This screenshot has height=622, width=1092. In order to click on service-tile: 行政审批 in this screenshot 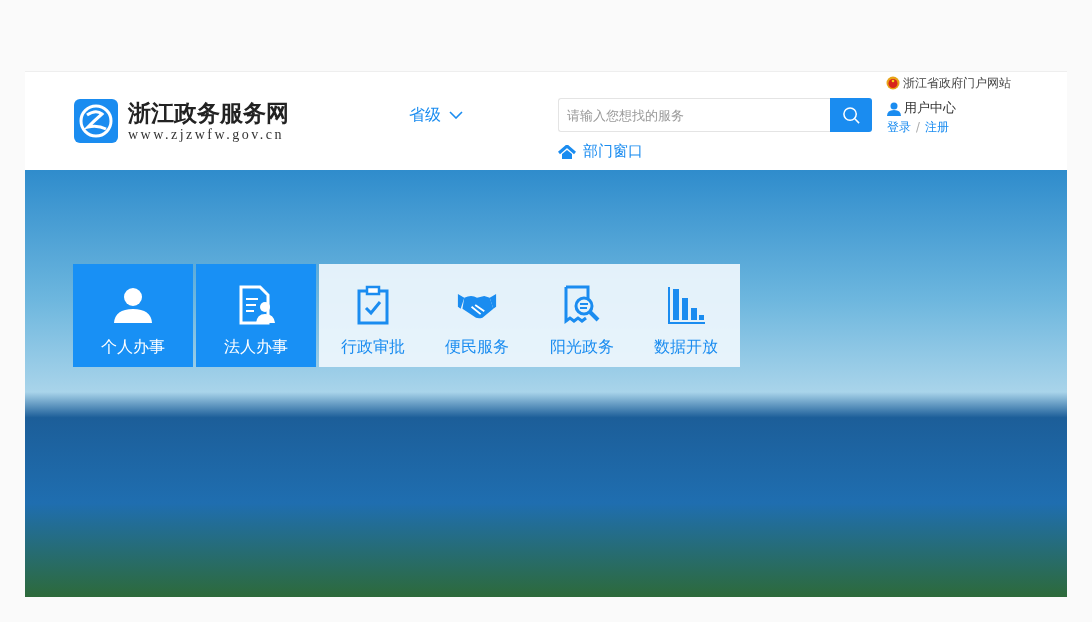, I will do `click(373, 315)`.